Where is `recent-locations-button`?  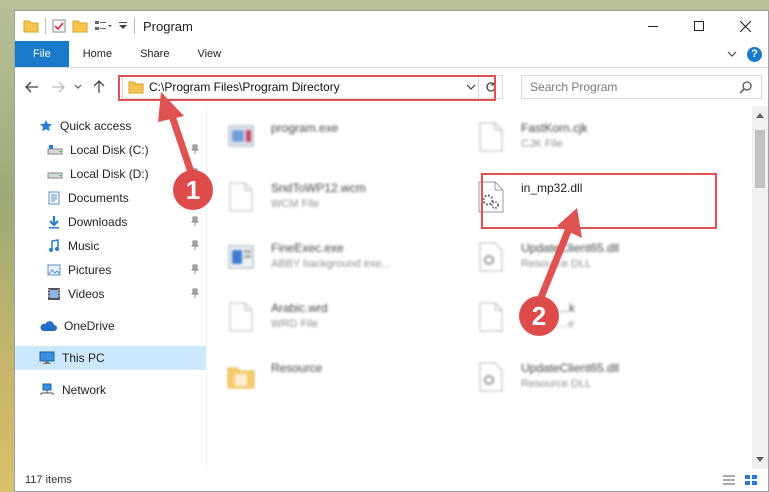 recent-locations-button is located at coordinates (78, 87).